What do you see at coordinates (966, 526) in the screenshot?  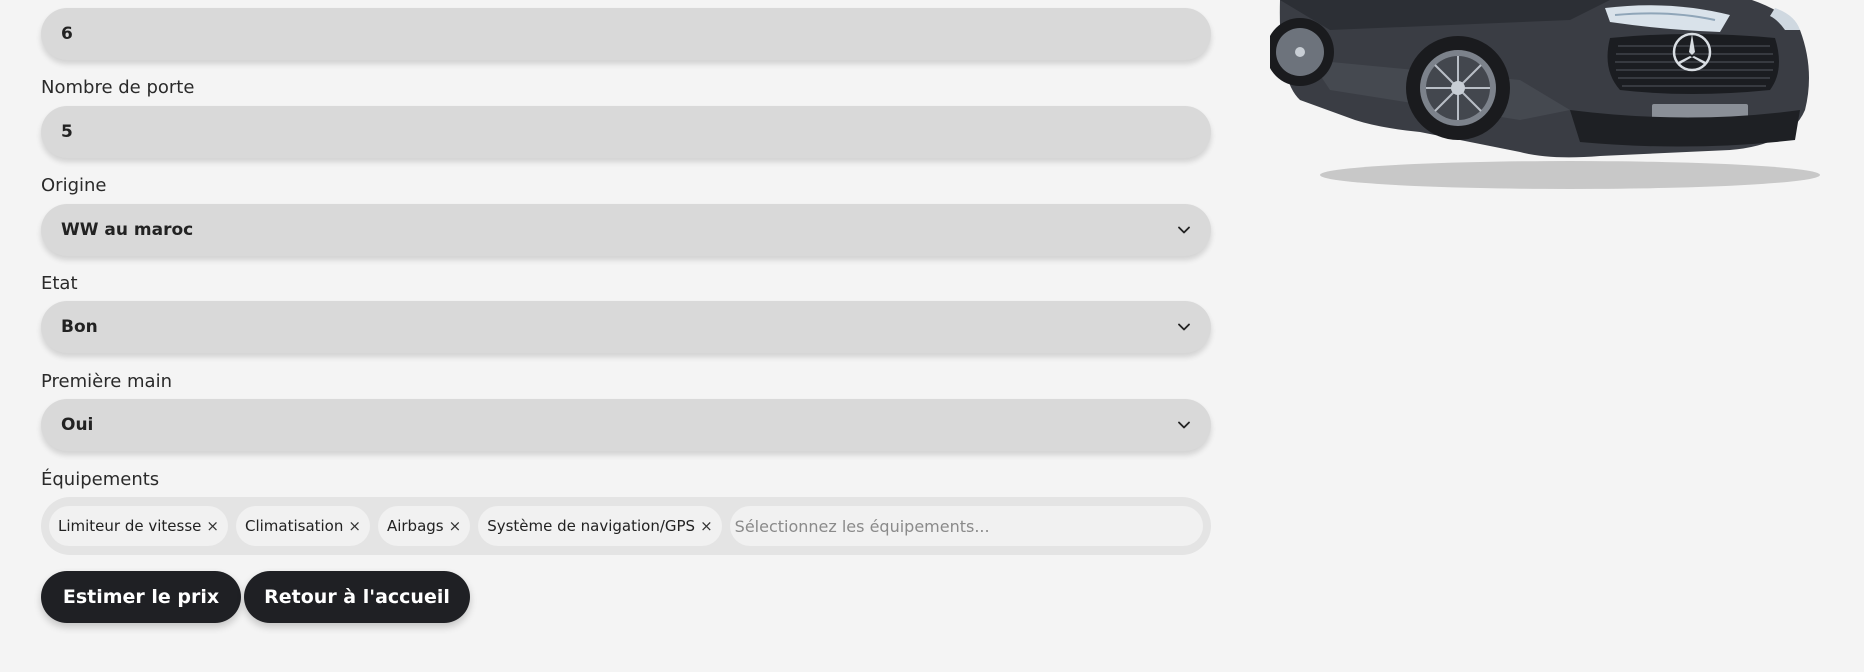 I see `equipment-search-input` at bounding box center [966, 526].